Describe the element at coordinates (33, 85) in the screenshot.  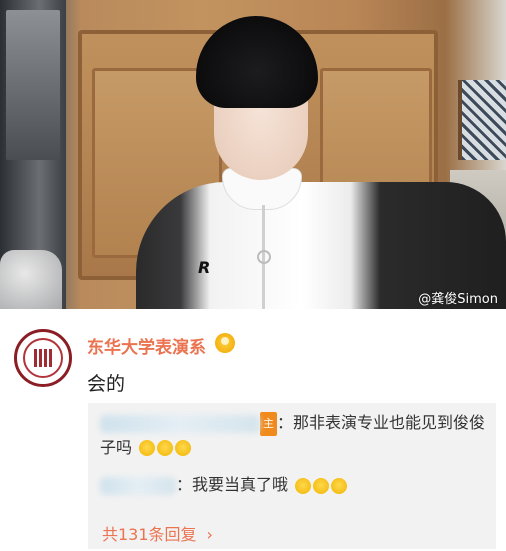
I see `fridge-door` at that location.